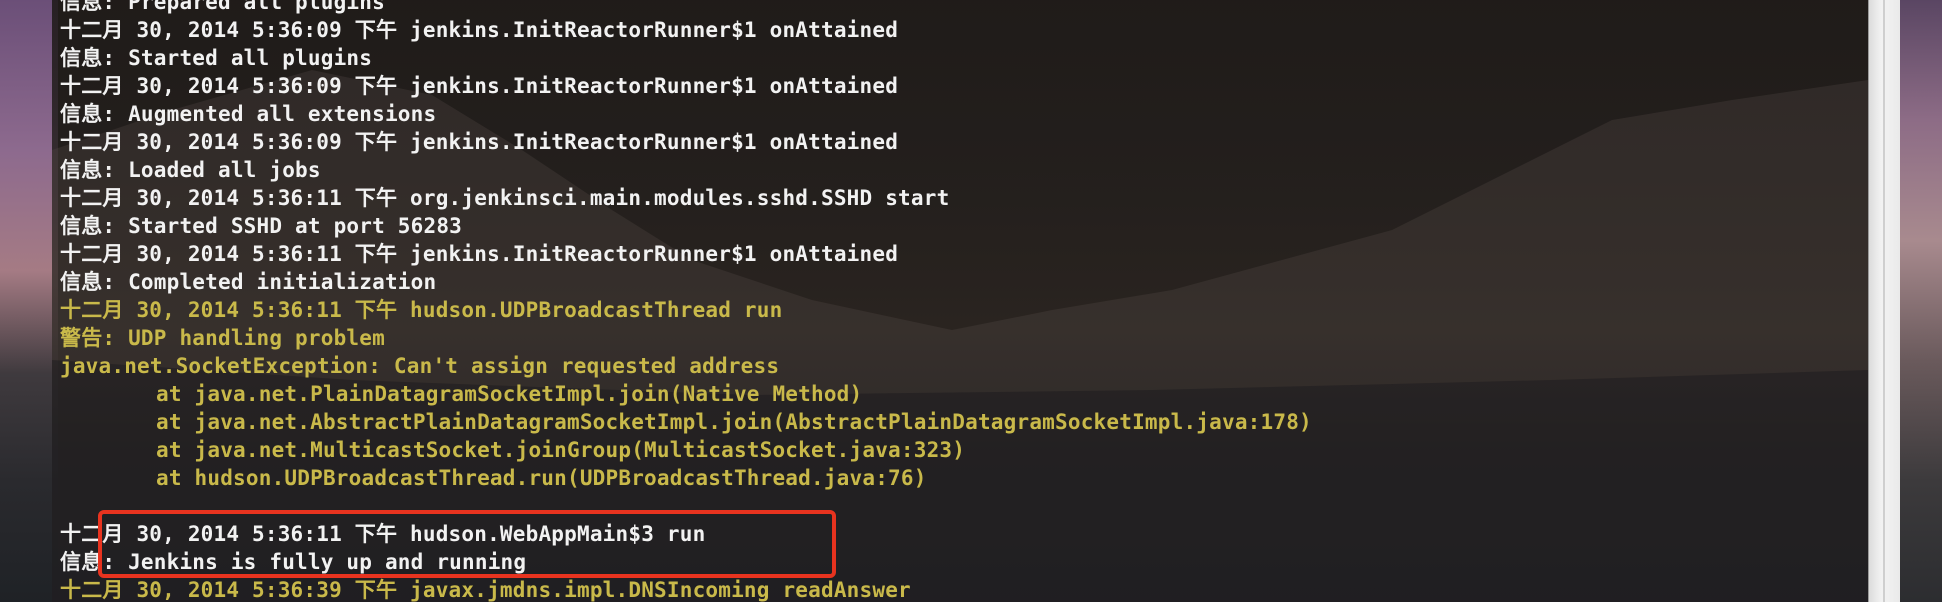 The width and height of the screenshot is (1942, 602). What do you see at coordinates (29, 301) in the screenshot?
I see `desktop-wallpaper-left` at bounding box center [29, 301].